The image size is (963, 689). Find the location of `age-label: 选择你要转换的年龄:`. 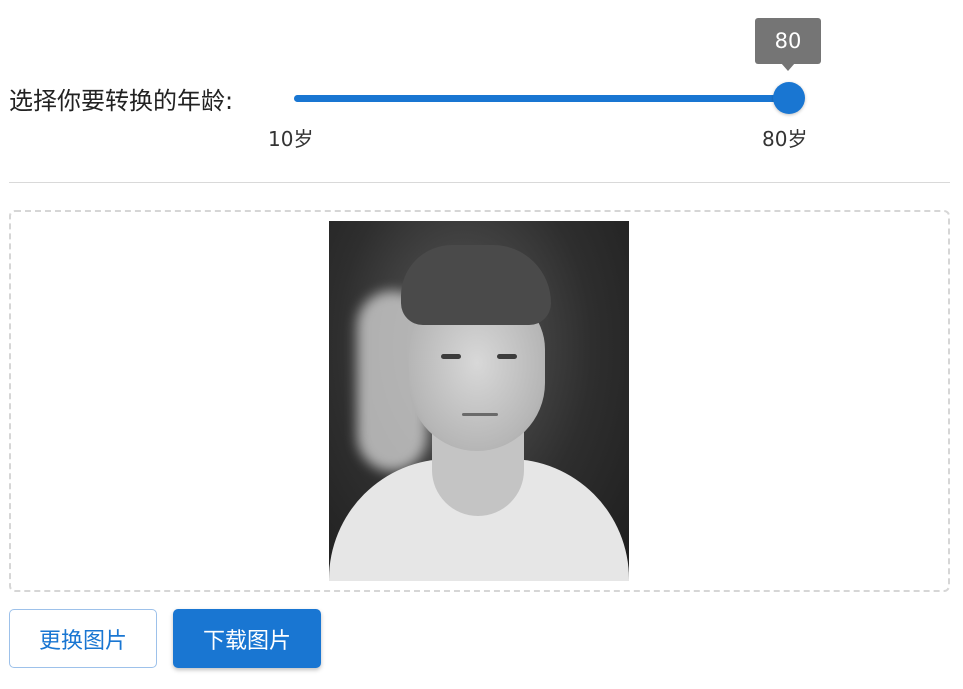

age-label: 选择你要转换的年龄: is located at coordinates (121, 101).